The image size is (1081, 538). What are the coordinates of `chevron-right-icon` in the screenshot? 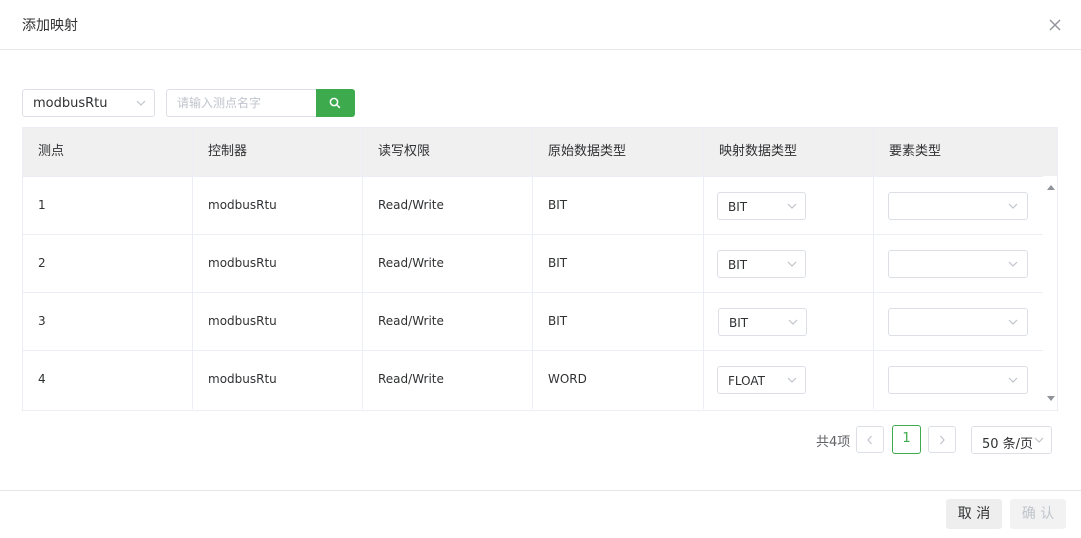 It's located at (942, 440).